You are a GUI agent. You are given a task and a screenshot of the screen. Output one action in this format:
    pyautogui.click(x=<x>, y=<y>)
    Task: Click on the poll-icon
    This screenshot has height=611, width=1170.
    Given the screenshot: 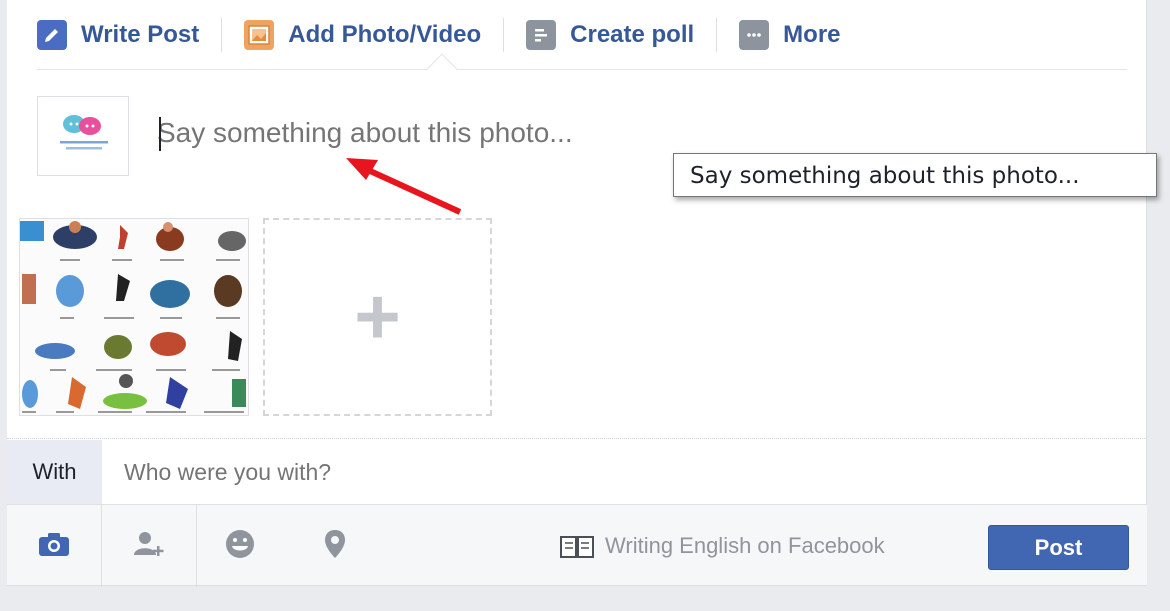 What is the action you would take?
    pyautogui.click(x=541, y=34)
    